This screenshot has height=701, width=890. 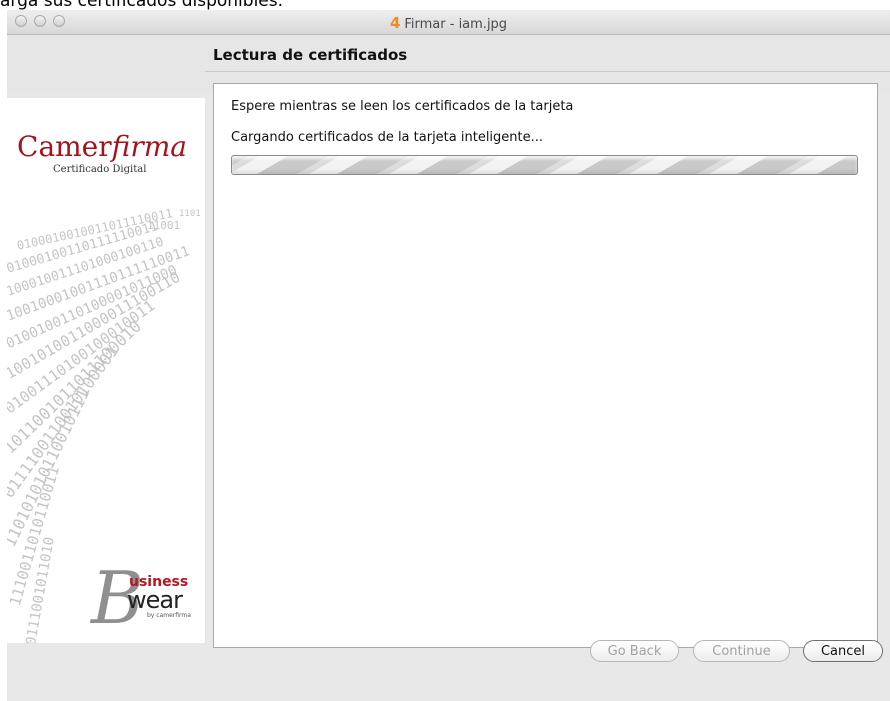 What do you see at coordinates (142, 5) in the screenshot?
I see `caption-fragment: arga sus certificados disponibles.` at bounding box center [142, 5].